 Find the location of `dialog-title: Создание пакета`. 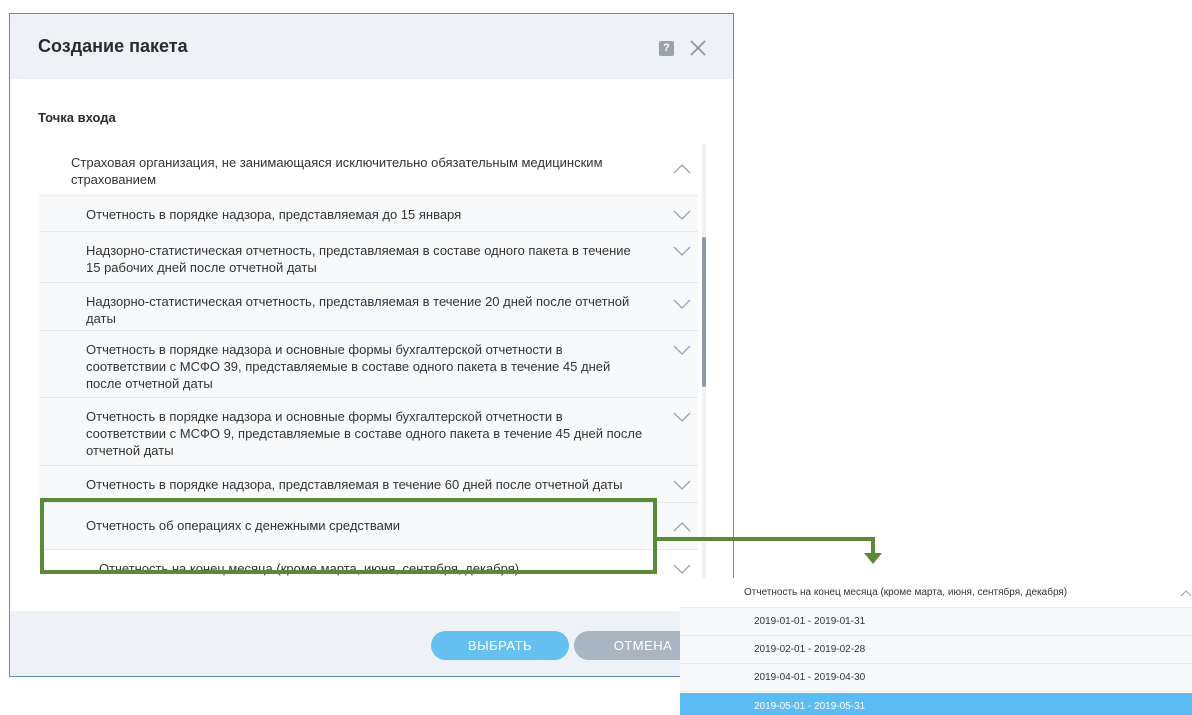

dialog-title: Создание пакета is located at coordinates (113, 46).